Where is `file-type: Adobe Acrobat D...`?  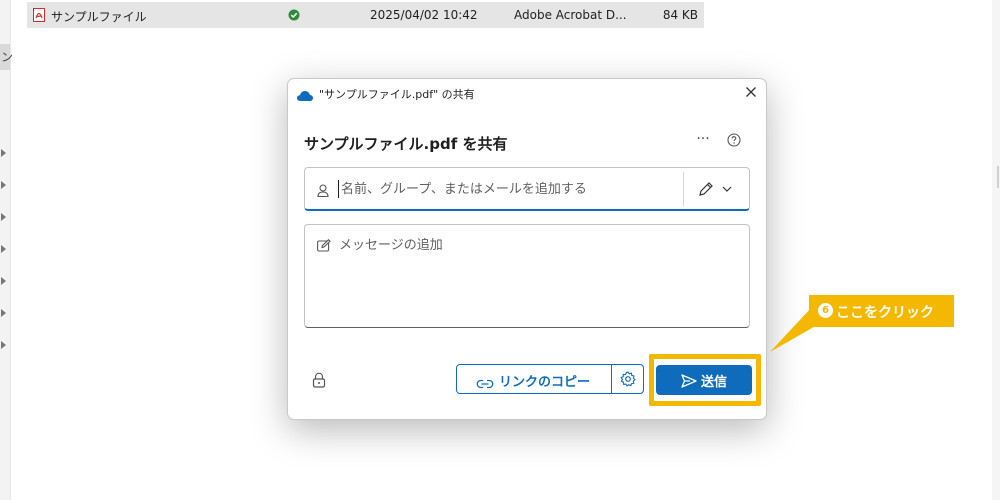
file-type: Adobe Acrobat D... is located at coordinates (570, 15).